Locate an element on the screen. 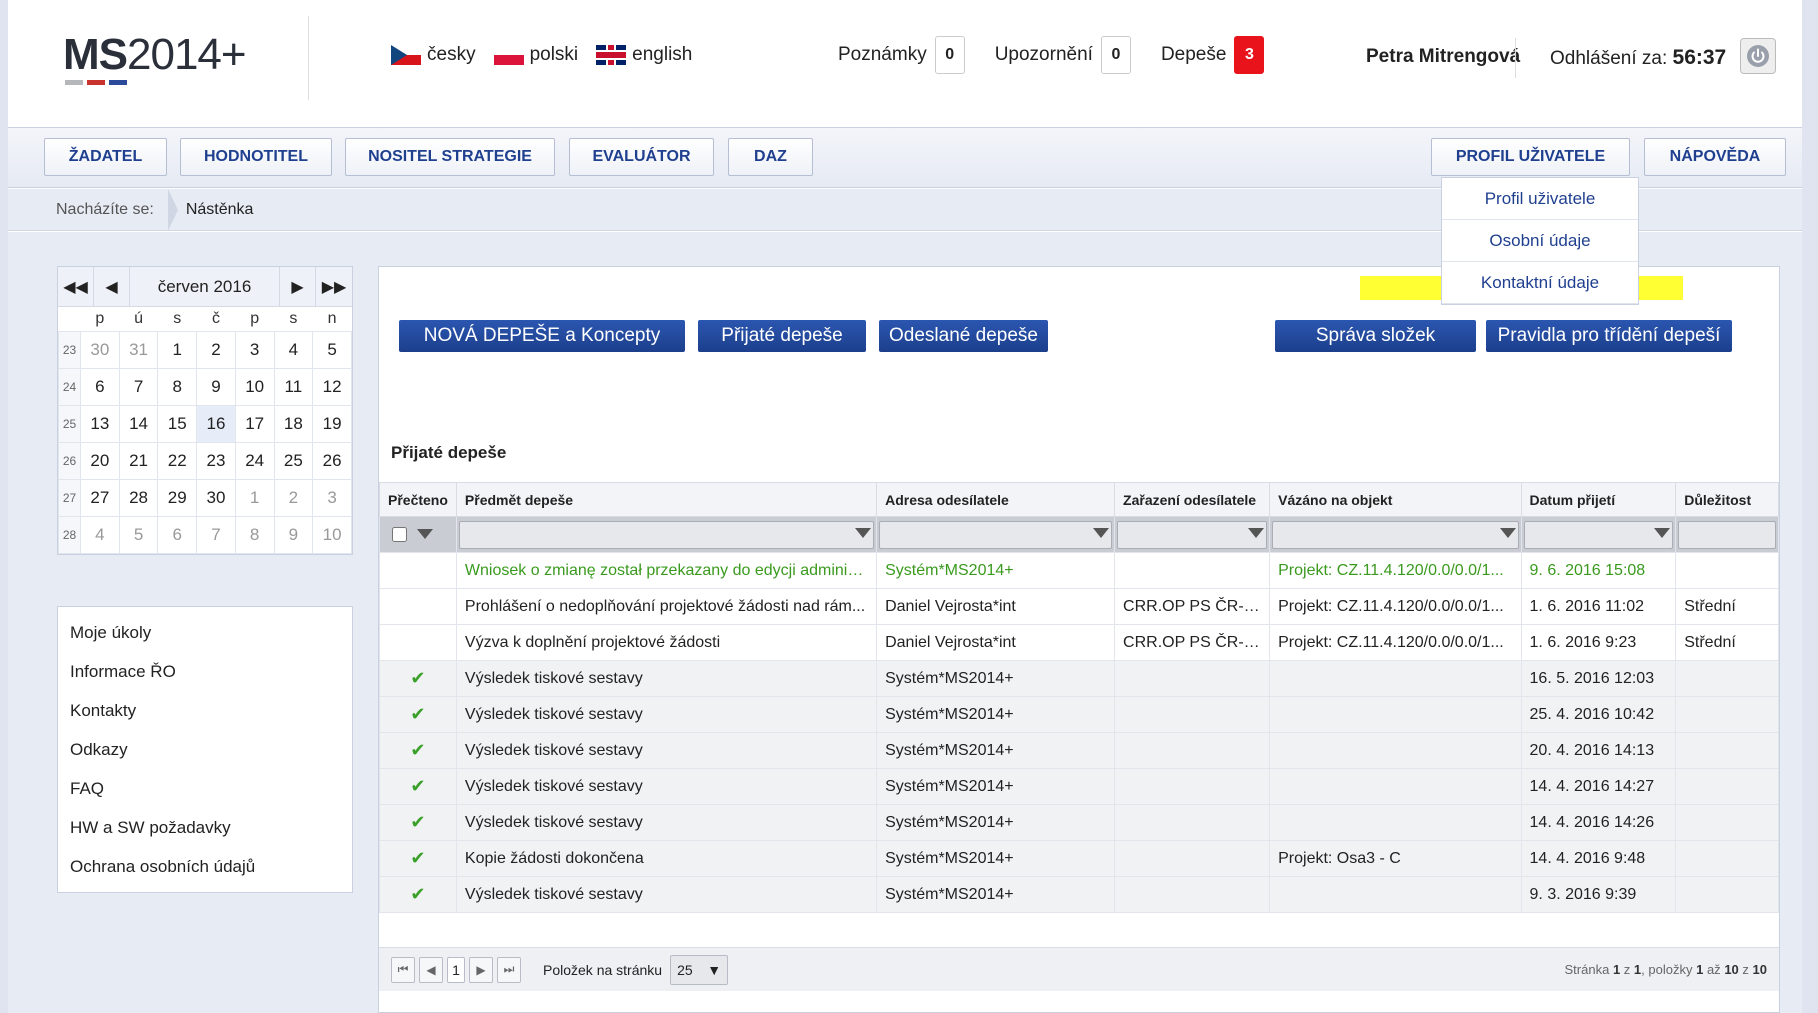  calendar-day: 21 is located at coordinates (138, 460).